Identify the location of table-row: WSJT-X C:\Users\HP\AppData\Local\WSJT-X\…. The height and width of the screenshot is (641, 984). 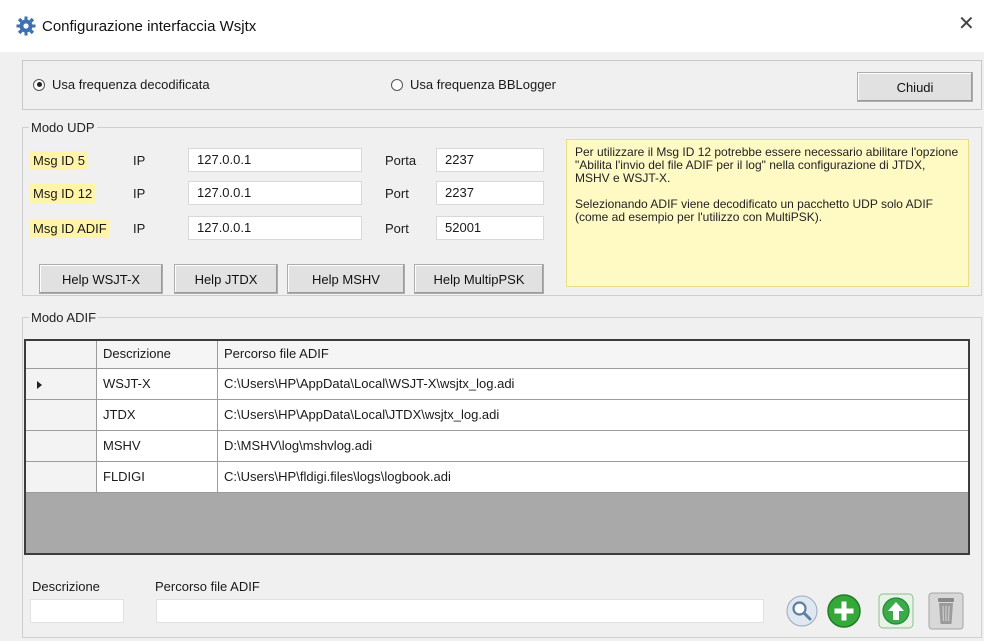
(497, 384).